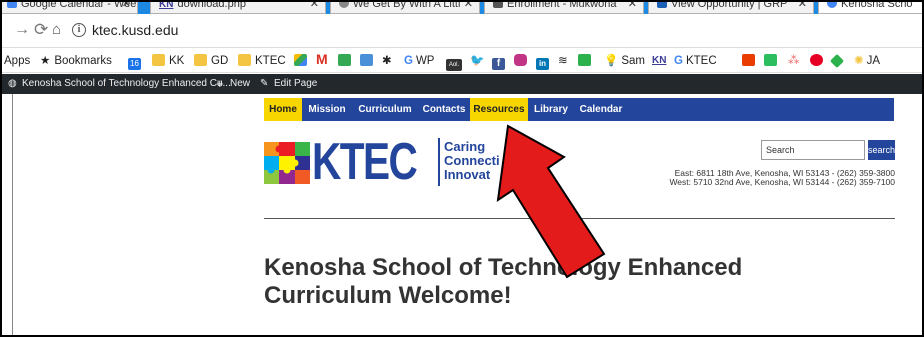 Image resolution: width=924 pixels, height=337 pixels. I want to click on info-icon: i, so click(79, 30).